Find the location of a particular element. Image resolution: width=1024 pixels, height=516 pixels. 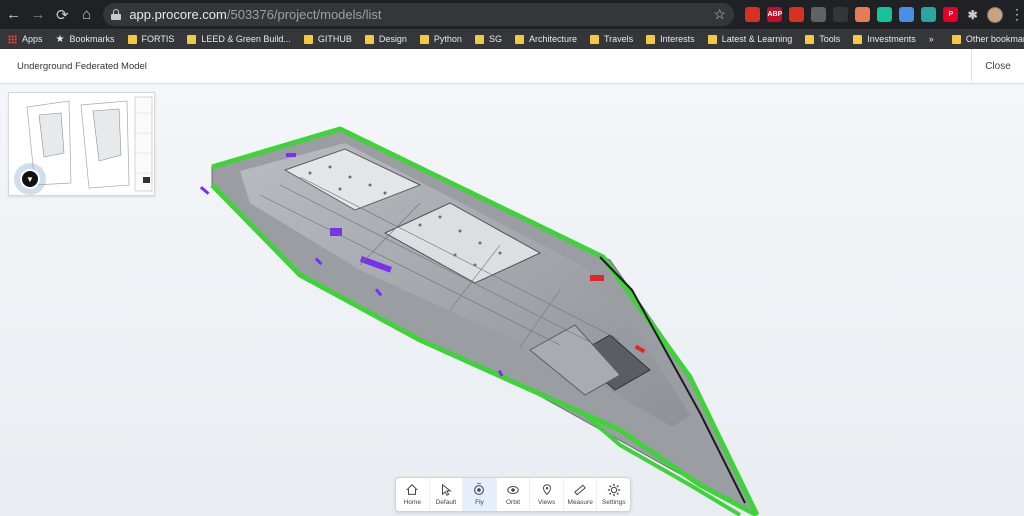

close-button: Close is located at coordinates (997, 66).